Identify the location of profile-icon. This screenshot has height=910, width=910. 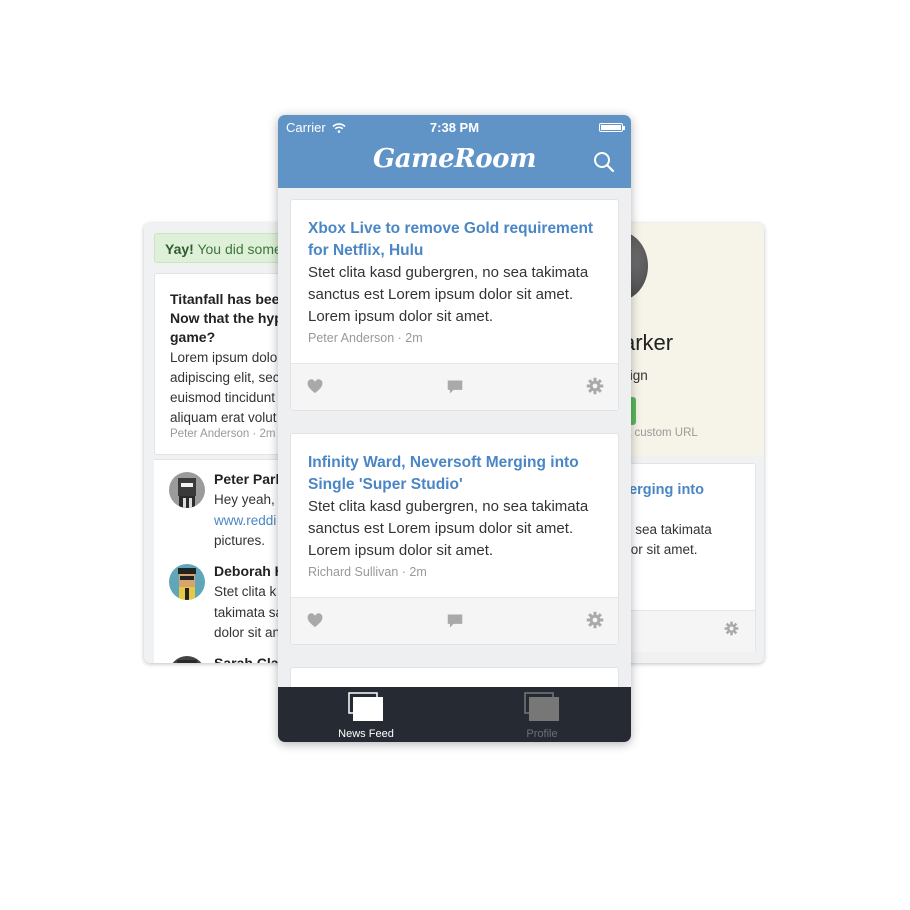
(541, 706).